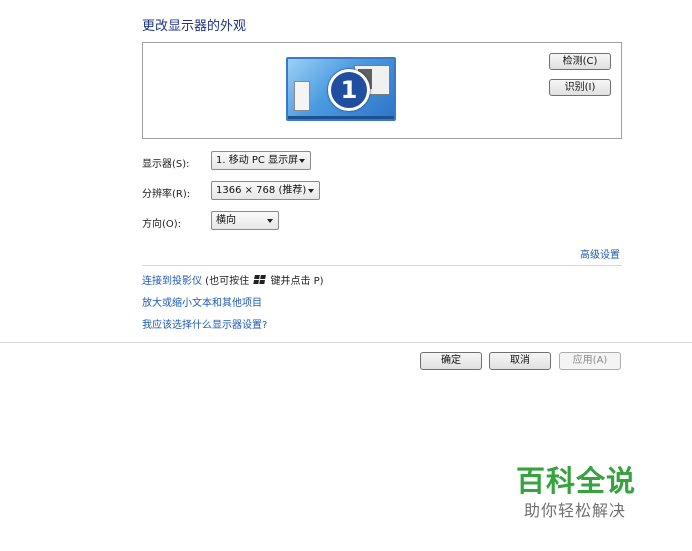  What do you see at coordinates (382, 265) in the screenshot?
I see `divider` at bounding box center [382, 265].